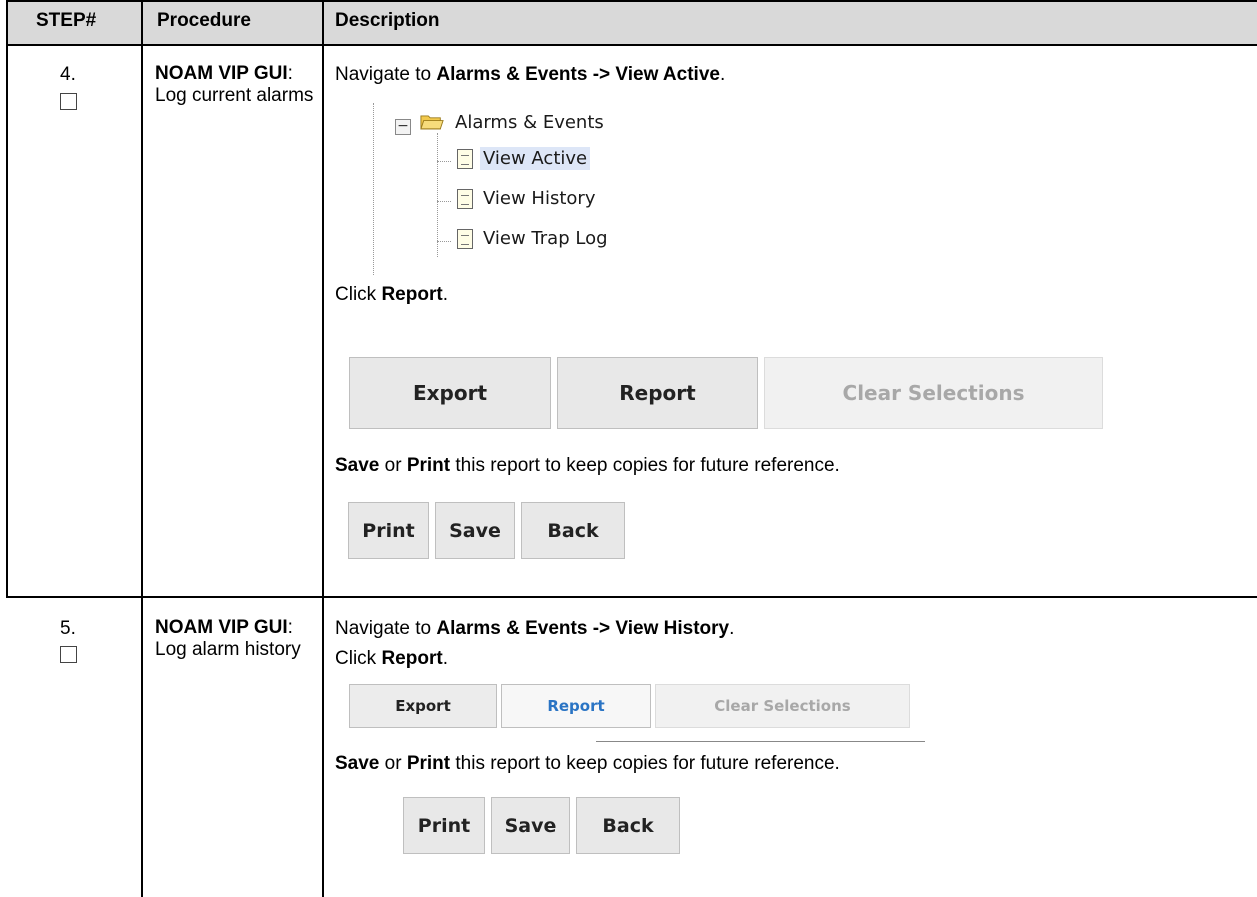  Describe the element at coordinates (529, 122) in the screenshot. I see `tree-folder-alarms-events: Alarms & Events` at that location.